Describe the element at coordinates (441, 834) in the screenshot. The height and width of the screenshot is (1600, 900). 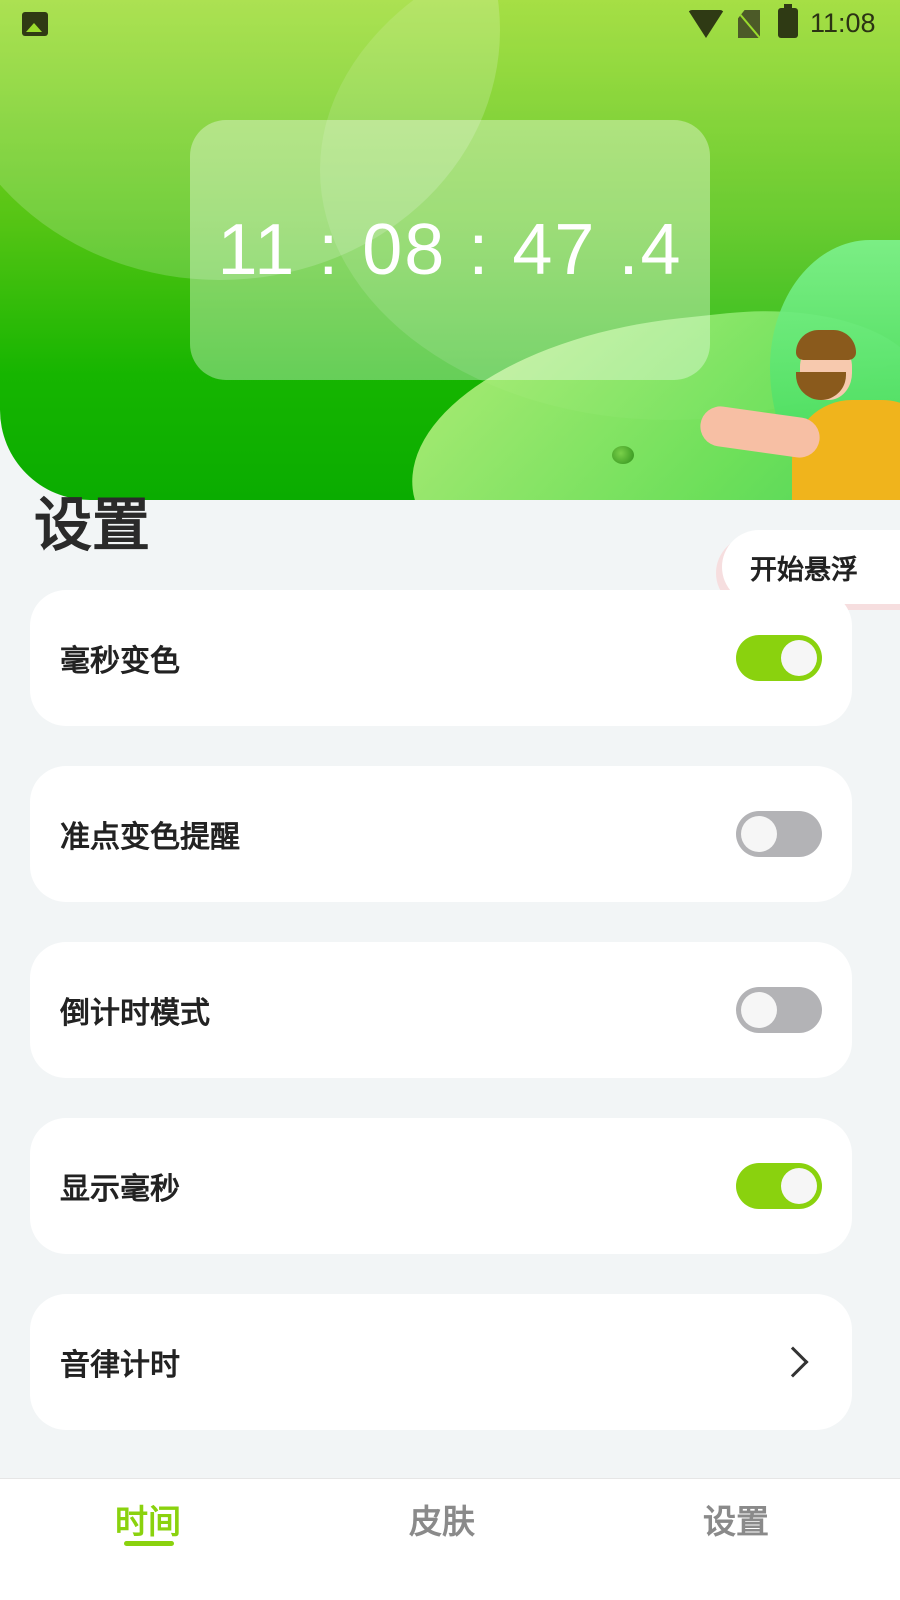
I see `setting-hourly-reminder: 准点变色提醒` at that location.